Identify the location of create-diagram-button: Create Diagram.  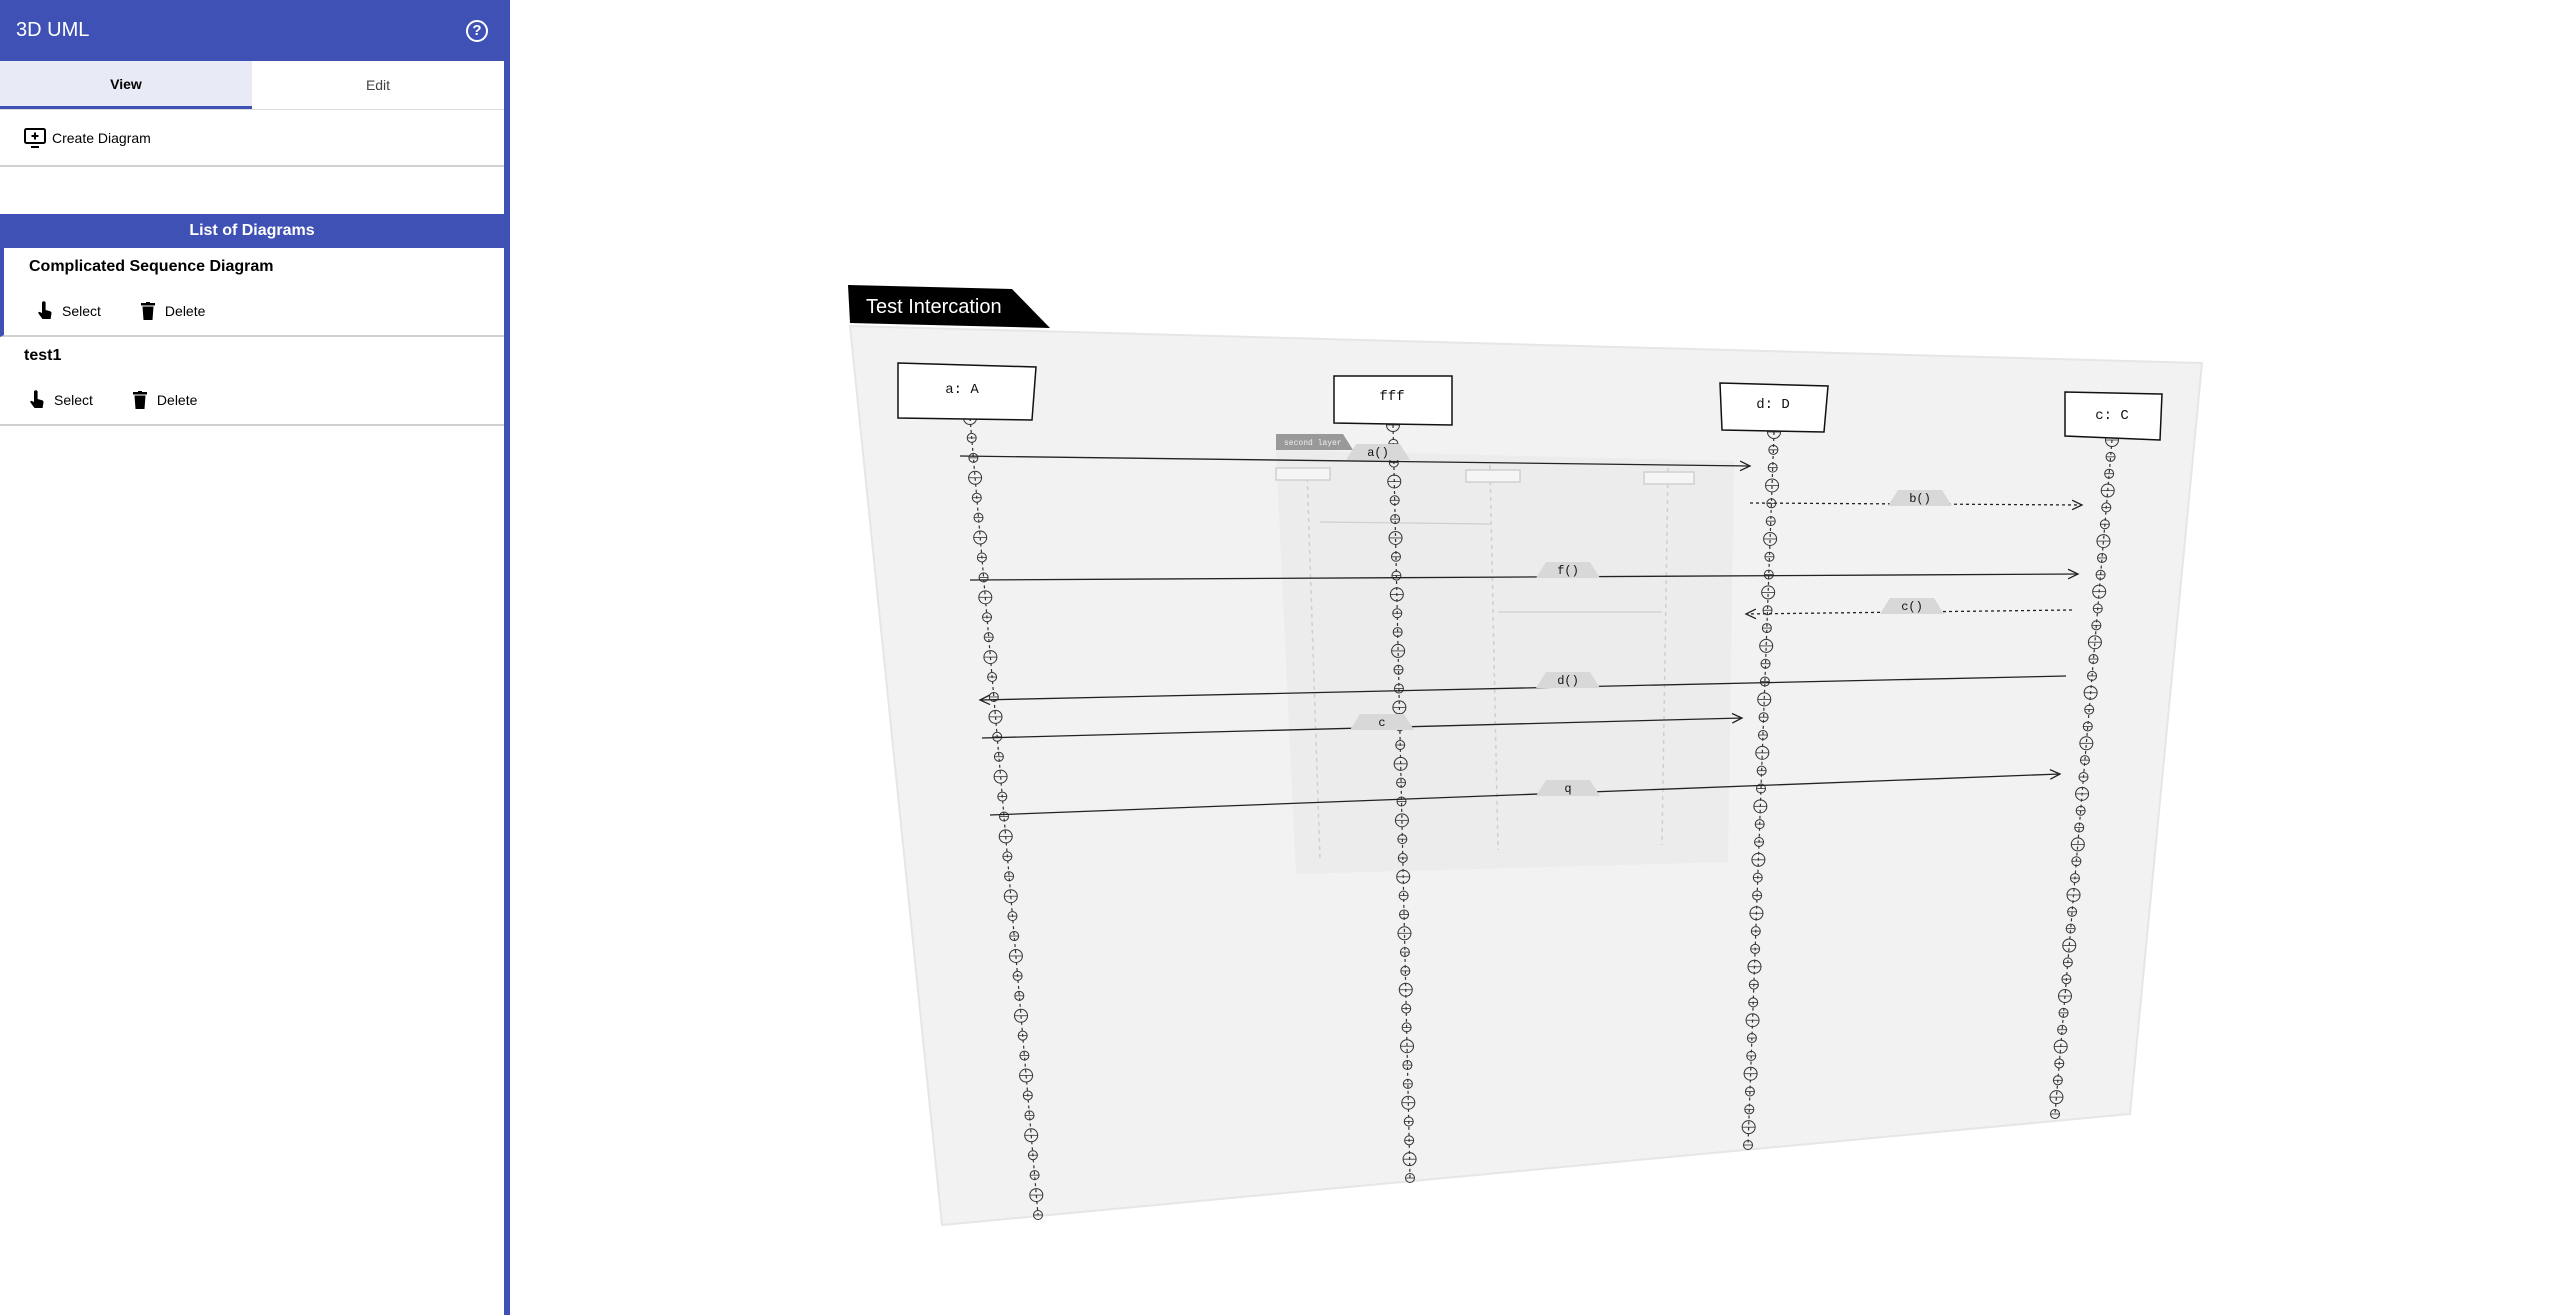
(87, 138).